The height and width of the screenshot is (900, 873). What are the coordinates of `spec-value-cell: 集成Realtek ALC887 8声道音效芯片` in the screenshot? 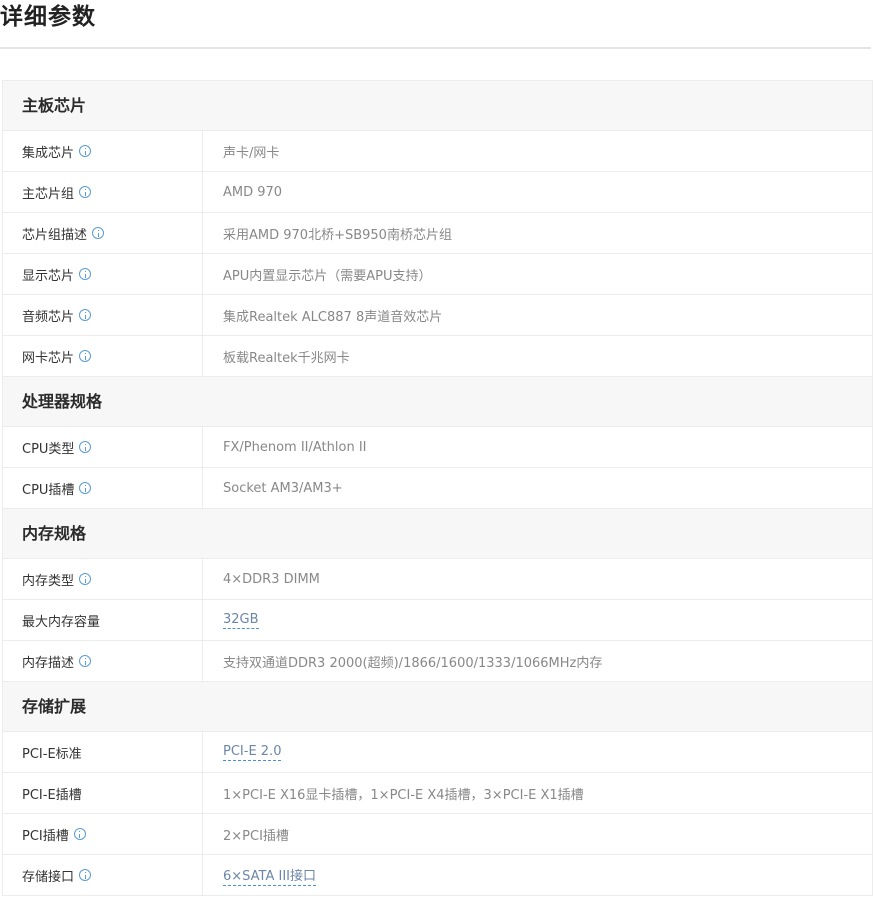 It's located at (537, 315).